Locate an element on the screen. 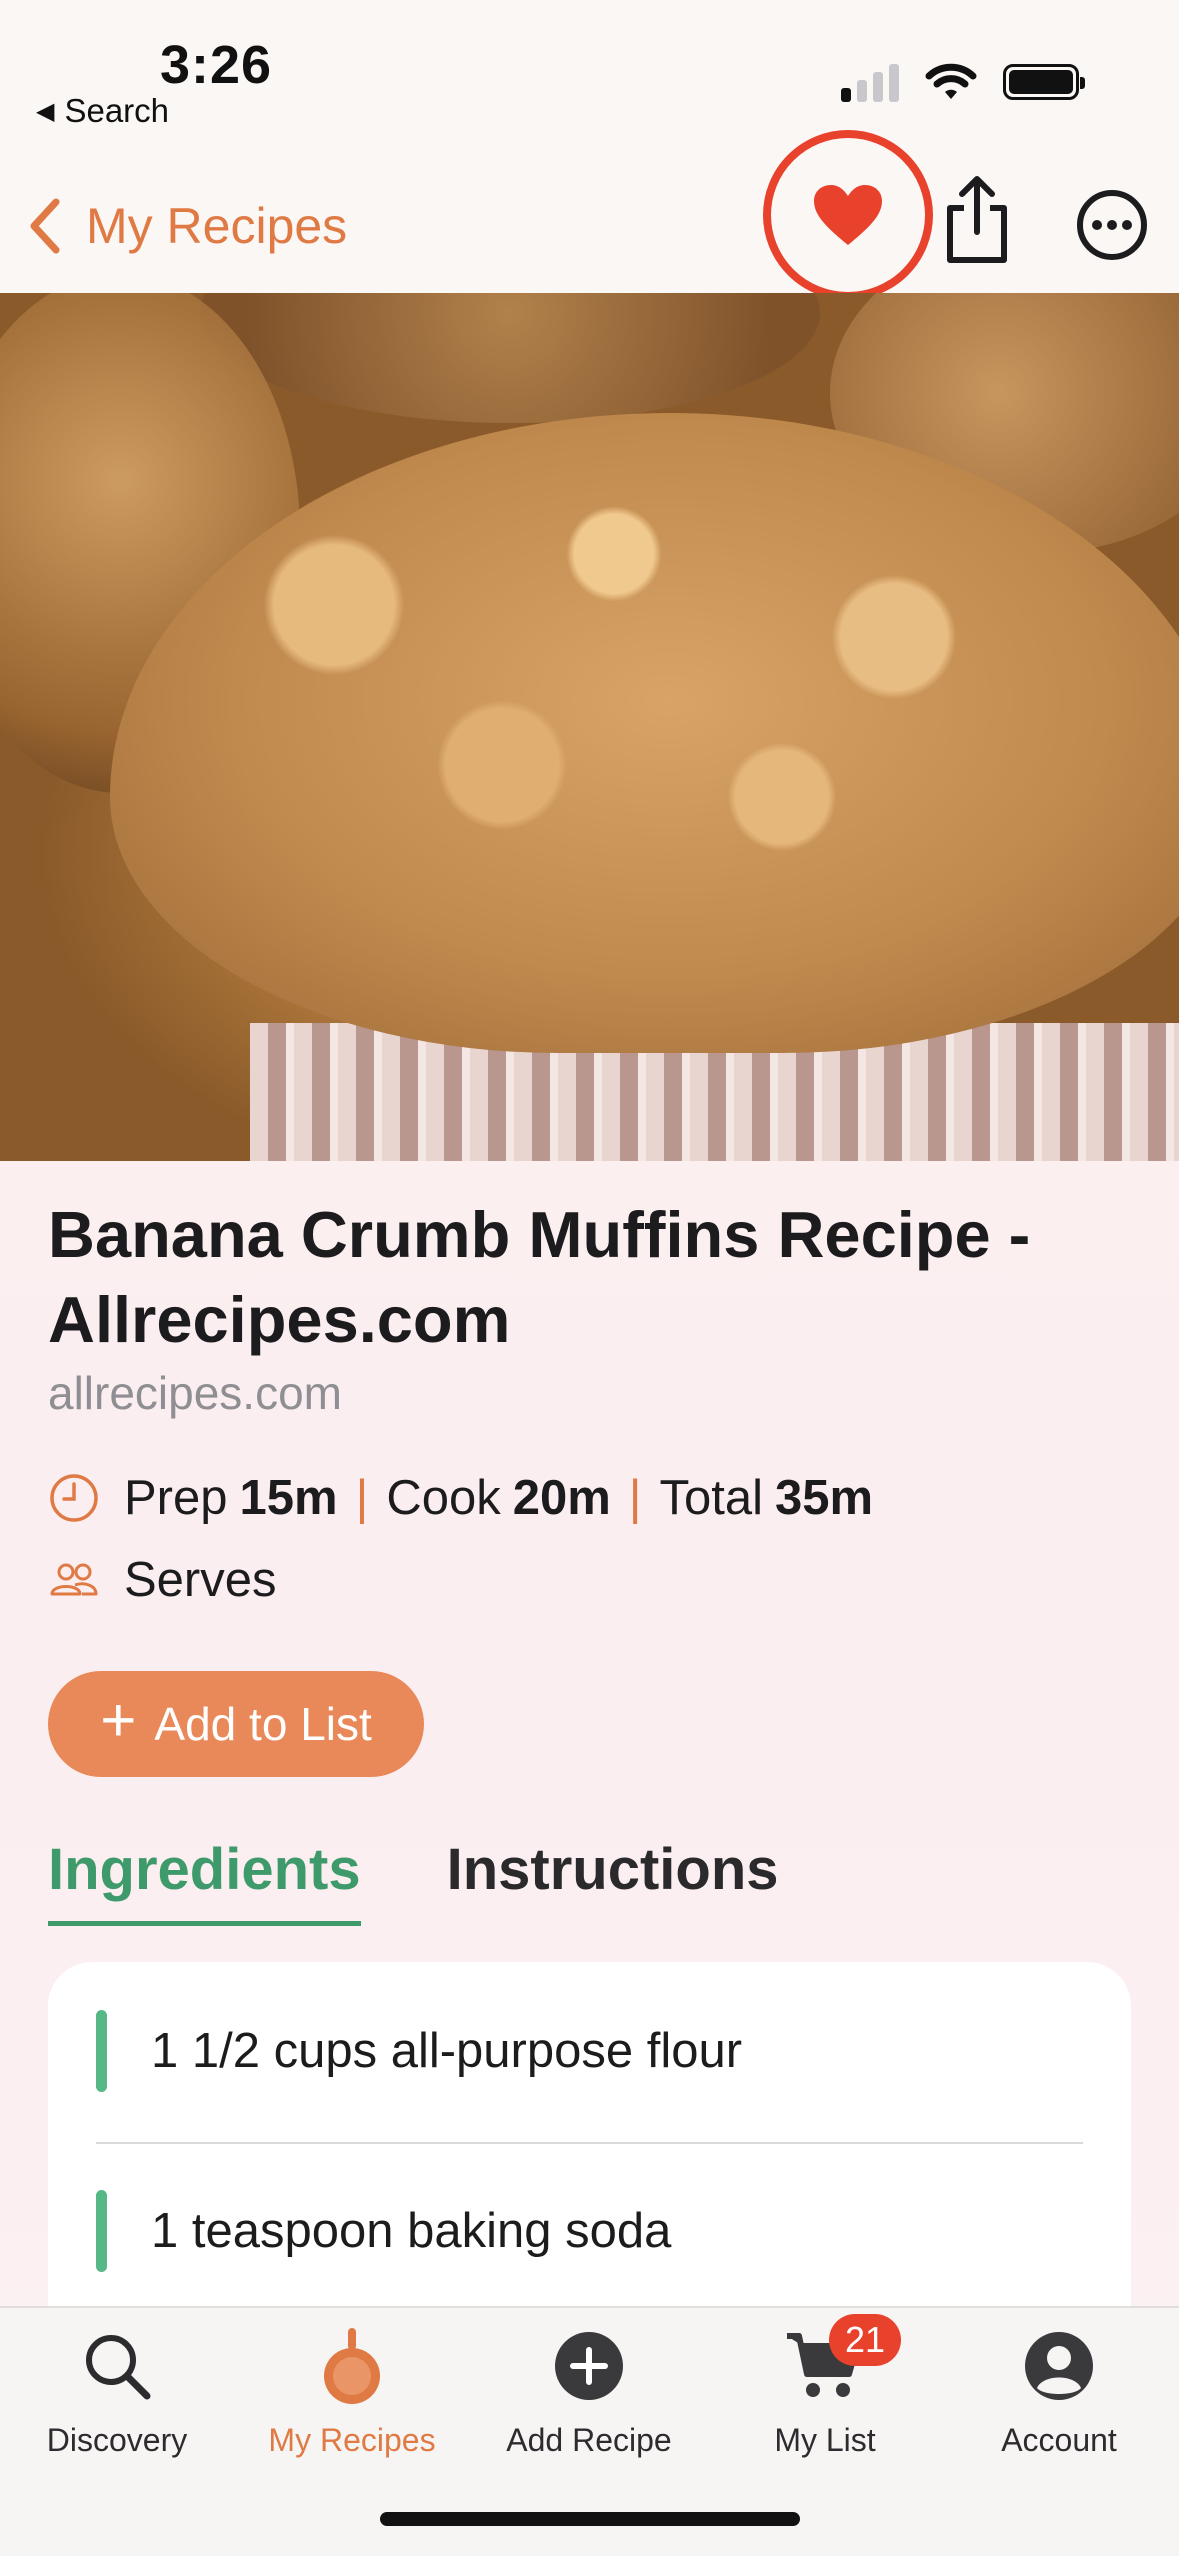  tab-bar-label: My List is located at coordinates (825, 2440).